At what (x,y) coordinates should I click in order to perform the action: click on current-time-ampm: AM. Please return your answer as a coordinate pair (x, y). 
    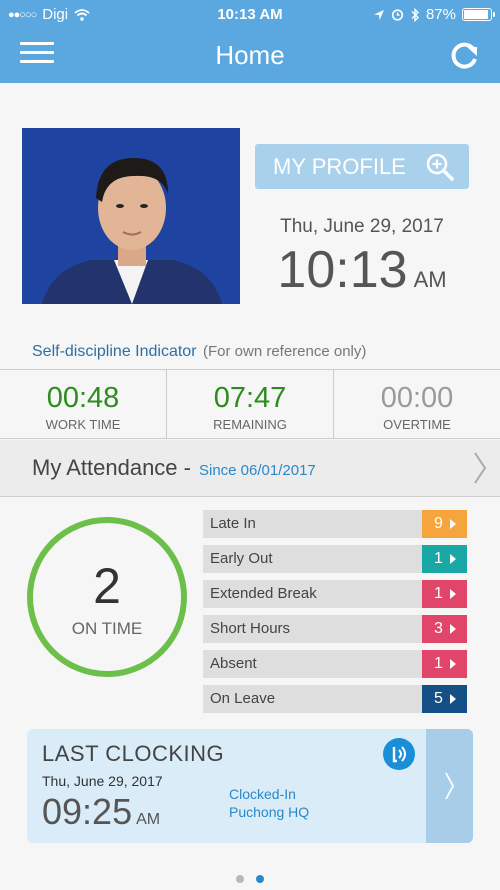
    Looking at the image, I should click on (430, 279).